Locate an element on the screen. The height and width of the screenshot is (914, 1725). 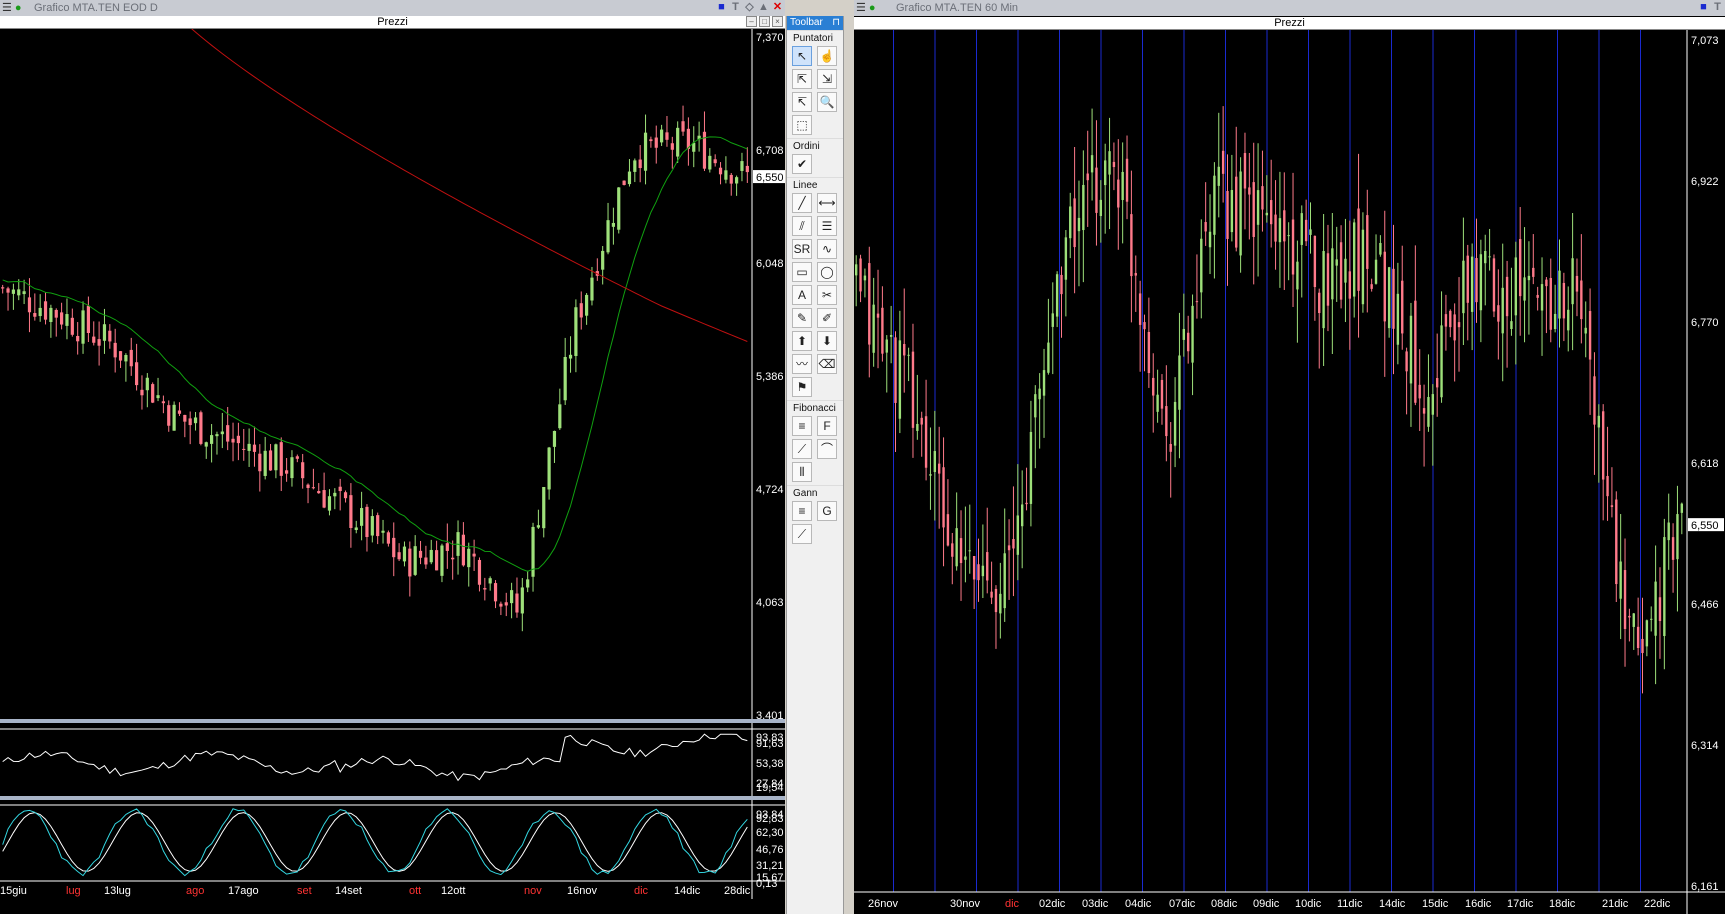
left-x-tick: 12ott is located at coordinates (453, 891).